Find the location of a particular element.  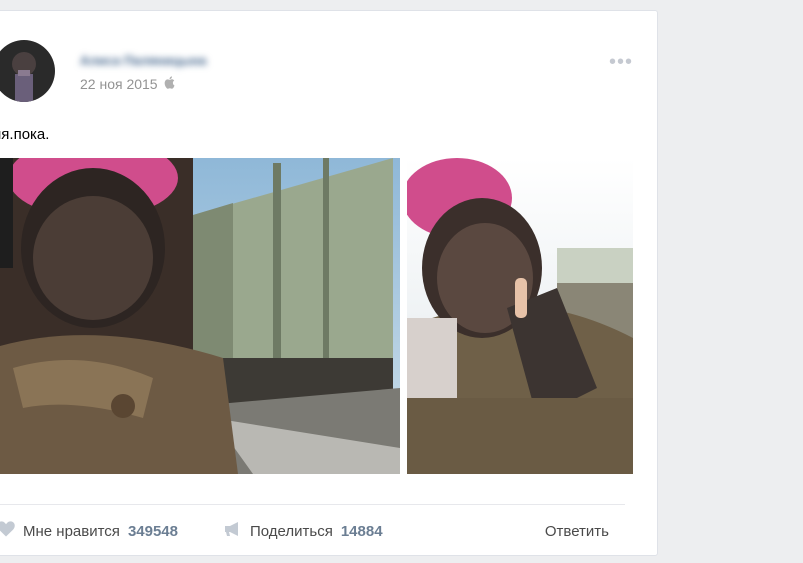

post-meta: 22 ноя 2015 is located at coordinates (127, 84).